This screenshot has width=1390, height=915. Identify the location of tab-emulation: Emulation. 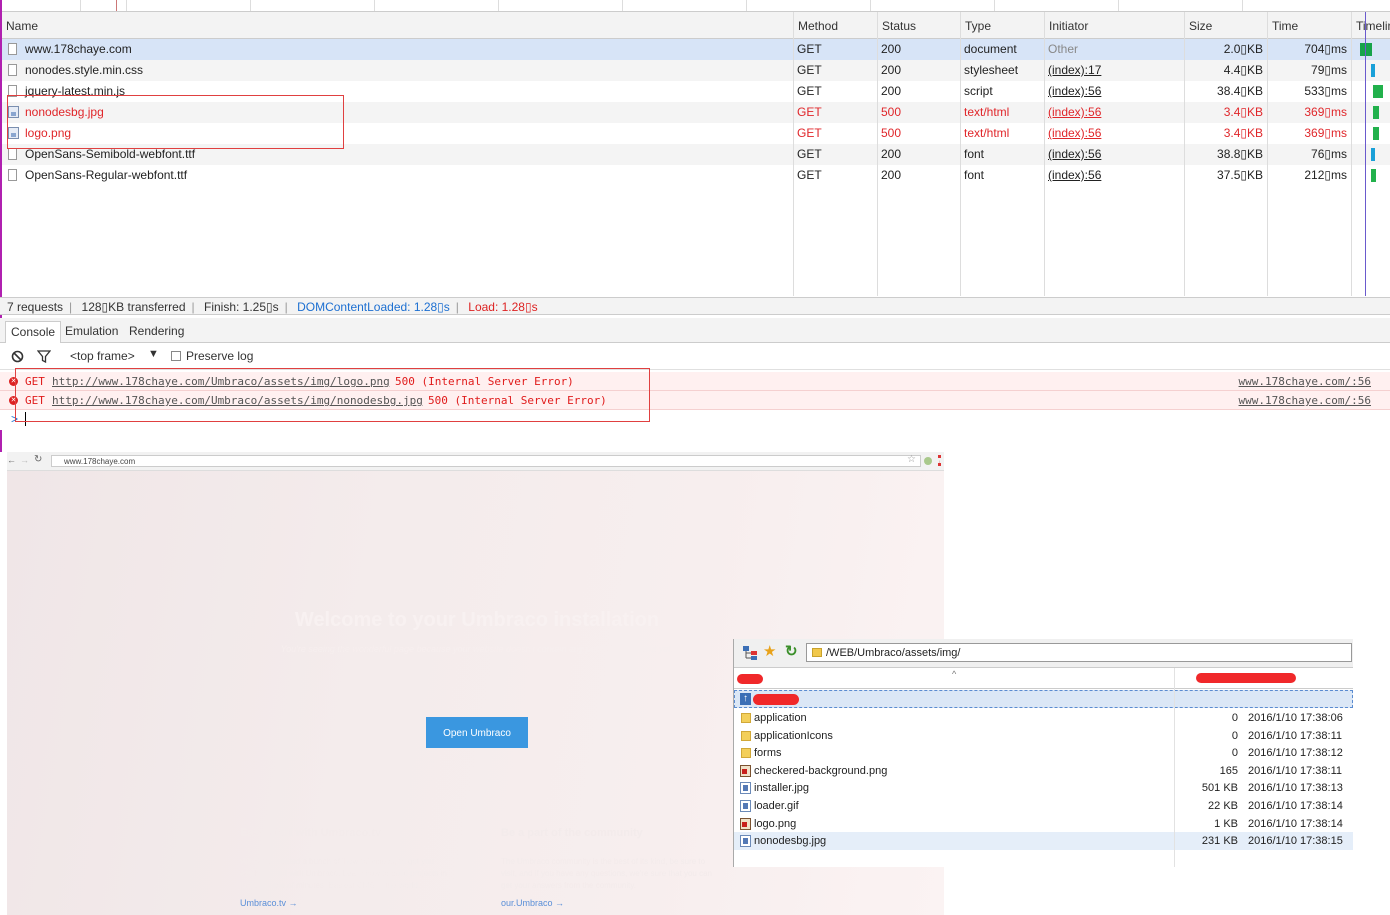
(91, 331).